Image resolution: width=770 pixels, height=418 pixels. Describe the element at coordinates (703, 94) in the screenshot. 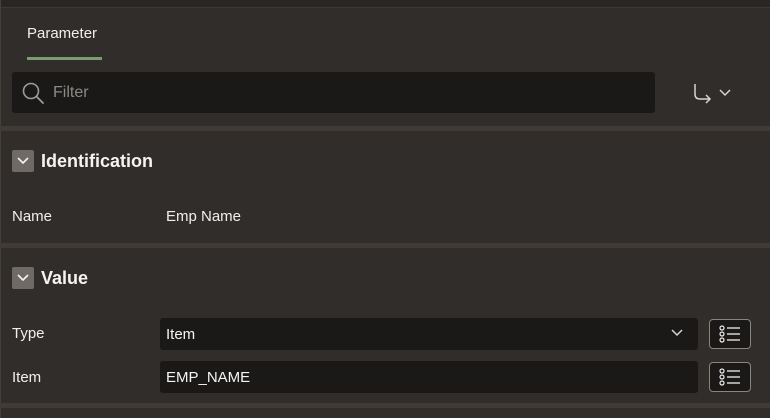

I see `arrow-turn-down-right-icon` at that location.